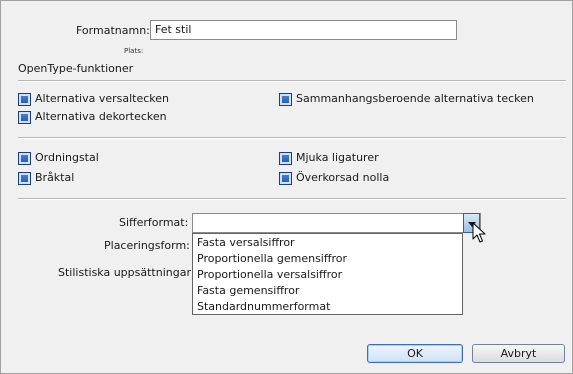  Describe the element at coordinates (479, 232) in the screenshot. I see `mouse-pointer-icon` at that location.